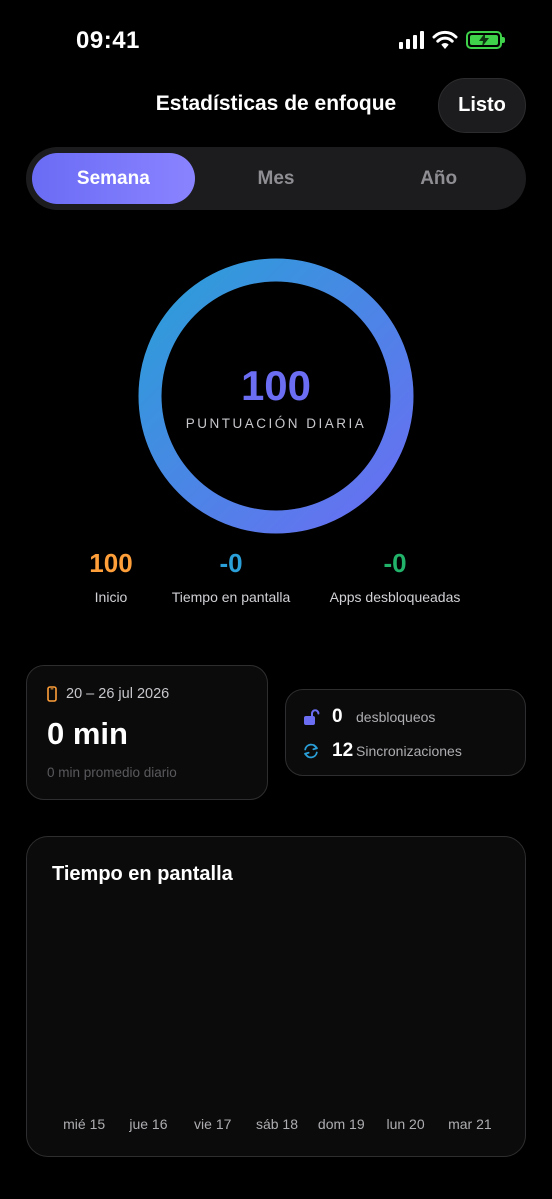  Describe the element at coordinates (87, 733) in the screenshot. I see `week-total: 0 min` at that location.